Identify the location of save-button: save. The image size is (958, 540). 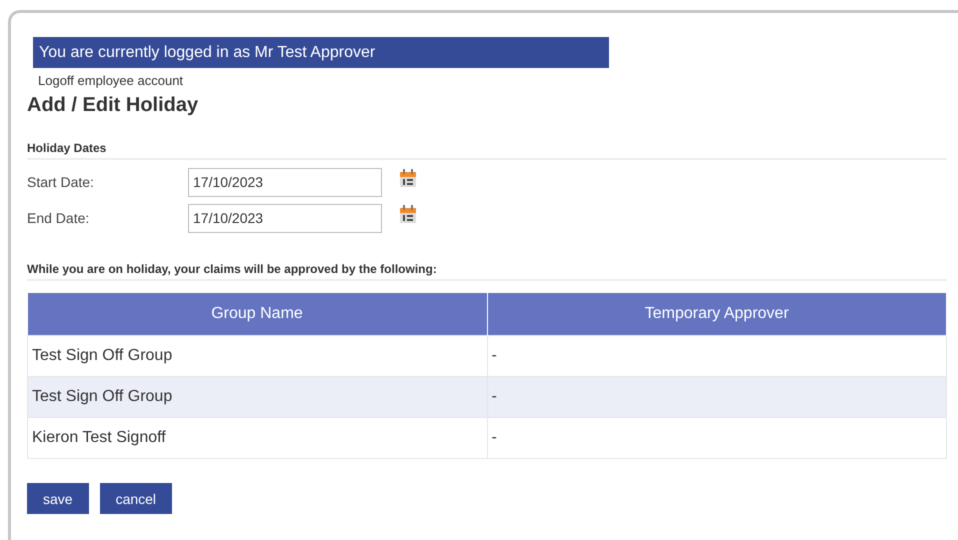
(58, 498).